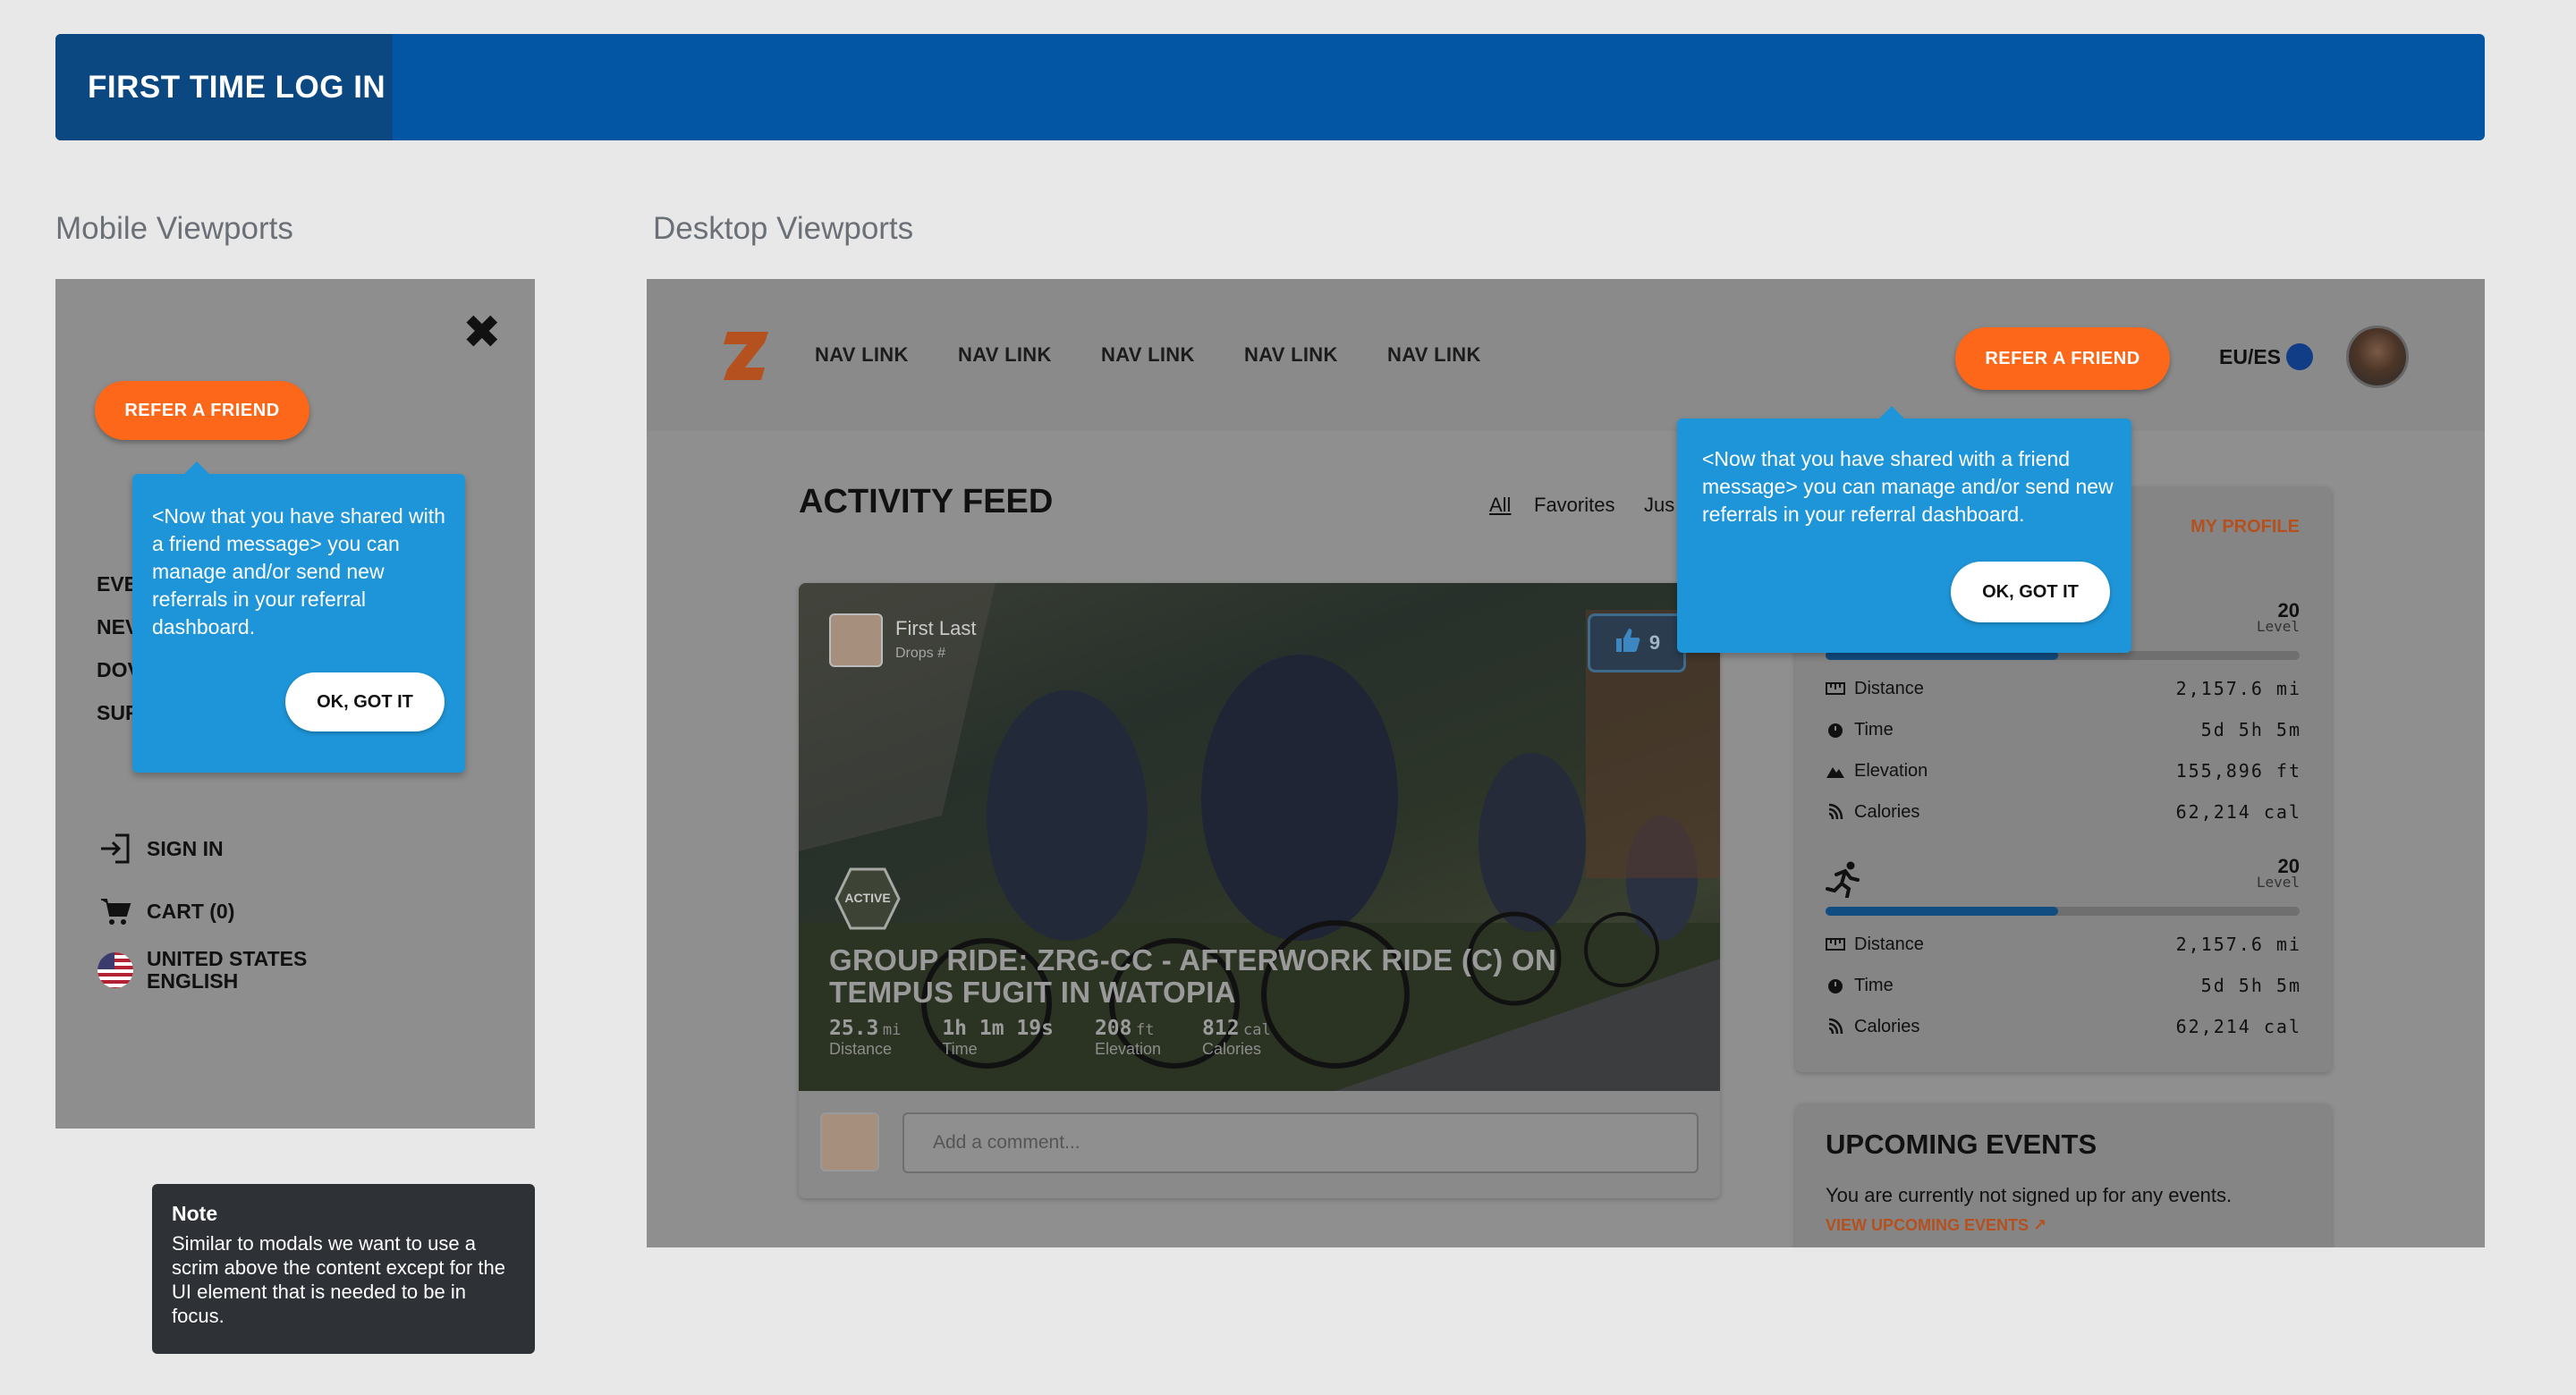  Describe the element at coordinates (1961, 1144) in the screenshot. I see `upcoming-events-title: UPCOMING EVENTS` at that location.